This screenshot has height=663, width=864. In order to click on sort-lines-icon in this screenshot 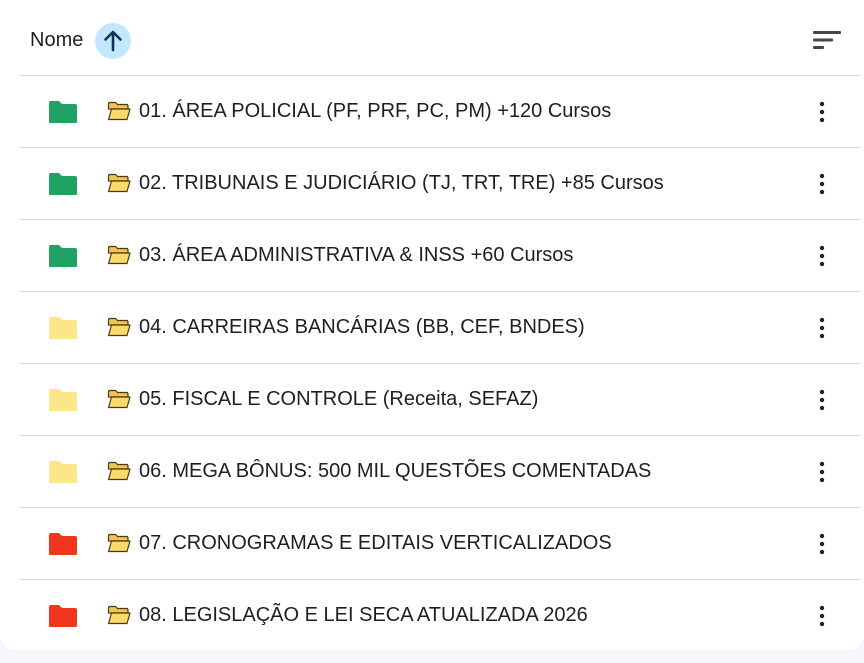, I will do `click(827, 40)`.